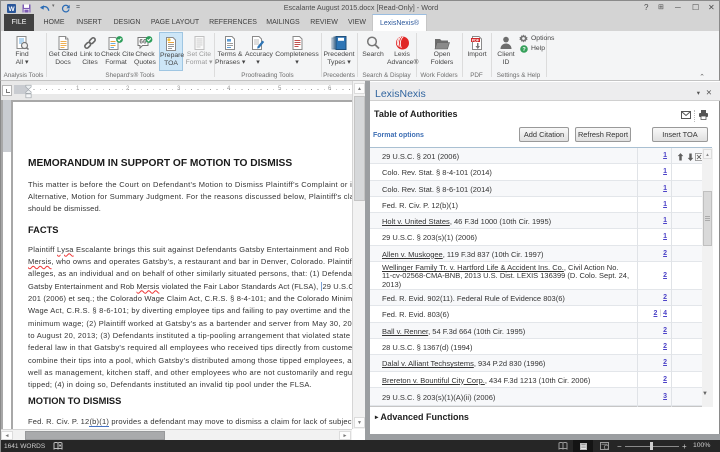 This screenshot has width=720, height=452. What do you see at coordinates (476, 40) in the screenshot?
I see `svg-text: PDF` at bounding box center [476, 40].